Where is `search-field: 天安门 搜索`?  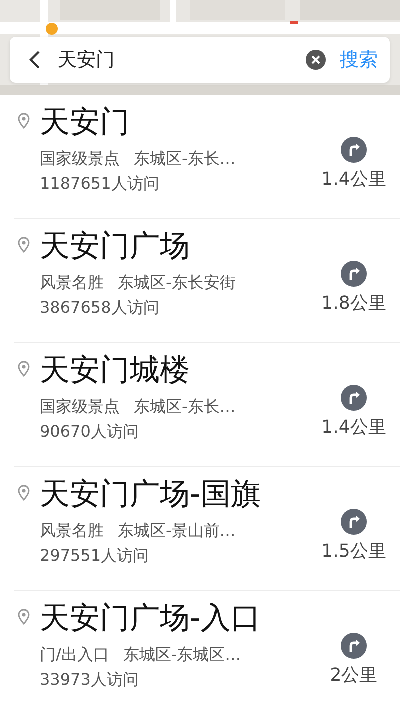 search-field: 天安门 搜索 is located at coordinates (200, 60).